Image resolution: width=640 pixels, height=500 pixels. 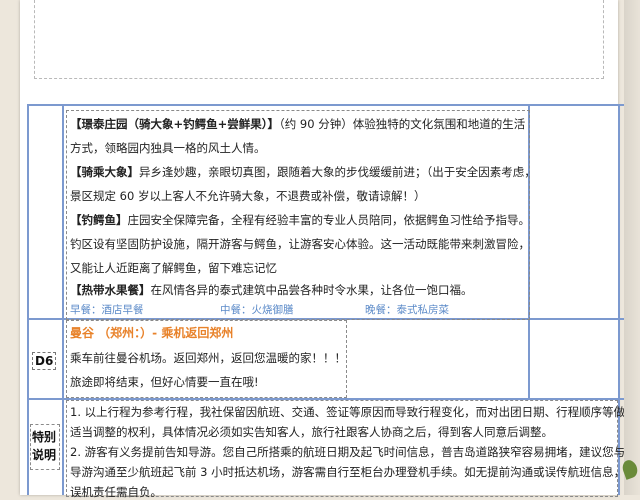 I want to click on attraction-line-7: 又能让人近距离了解鳄鱼，留下难忘记忆, so click(x=173, y=268).